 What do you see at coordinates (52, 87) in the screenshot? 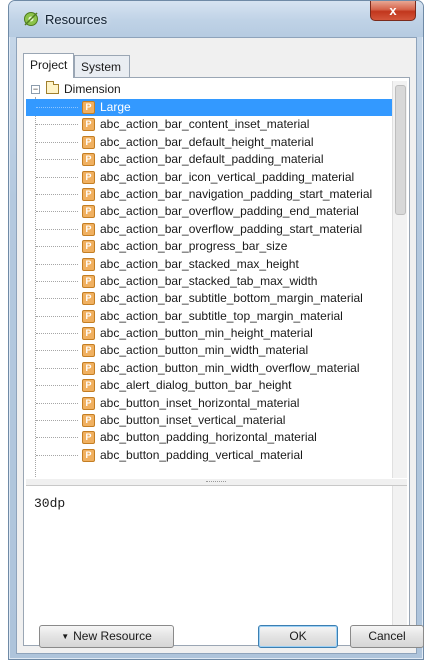
I see `folder-icon` at bounding box center [52, 87].